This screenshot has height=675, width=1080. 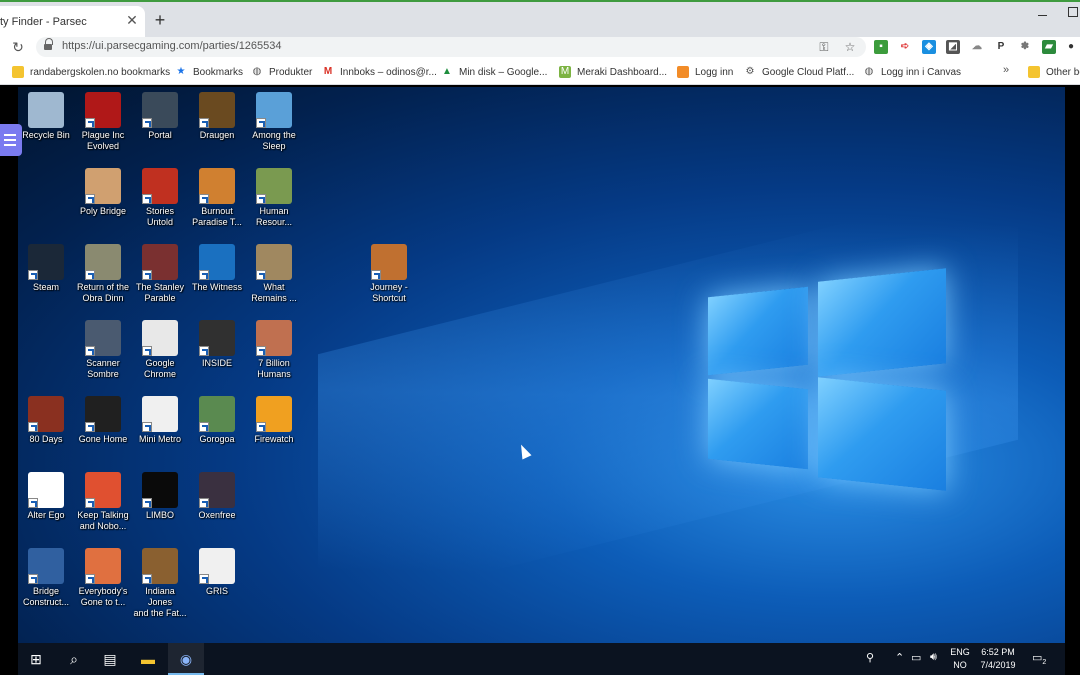 I want to click on bookmark-item: ◍ Logg inn i Canvas, so click(x=912, y=72).